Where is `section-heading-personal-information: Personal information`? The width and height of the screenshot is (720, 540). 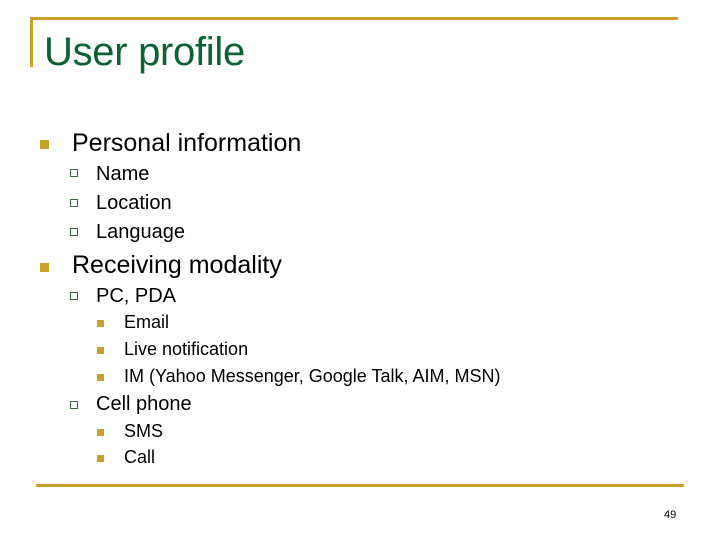
section-heading-personal-information: Personal information is located at coordinates (187, 143).